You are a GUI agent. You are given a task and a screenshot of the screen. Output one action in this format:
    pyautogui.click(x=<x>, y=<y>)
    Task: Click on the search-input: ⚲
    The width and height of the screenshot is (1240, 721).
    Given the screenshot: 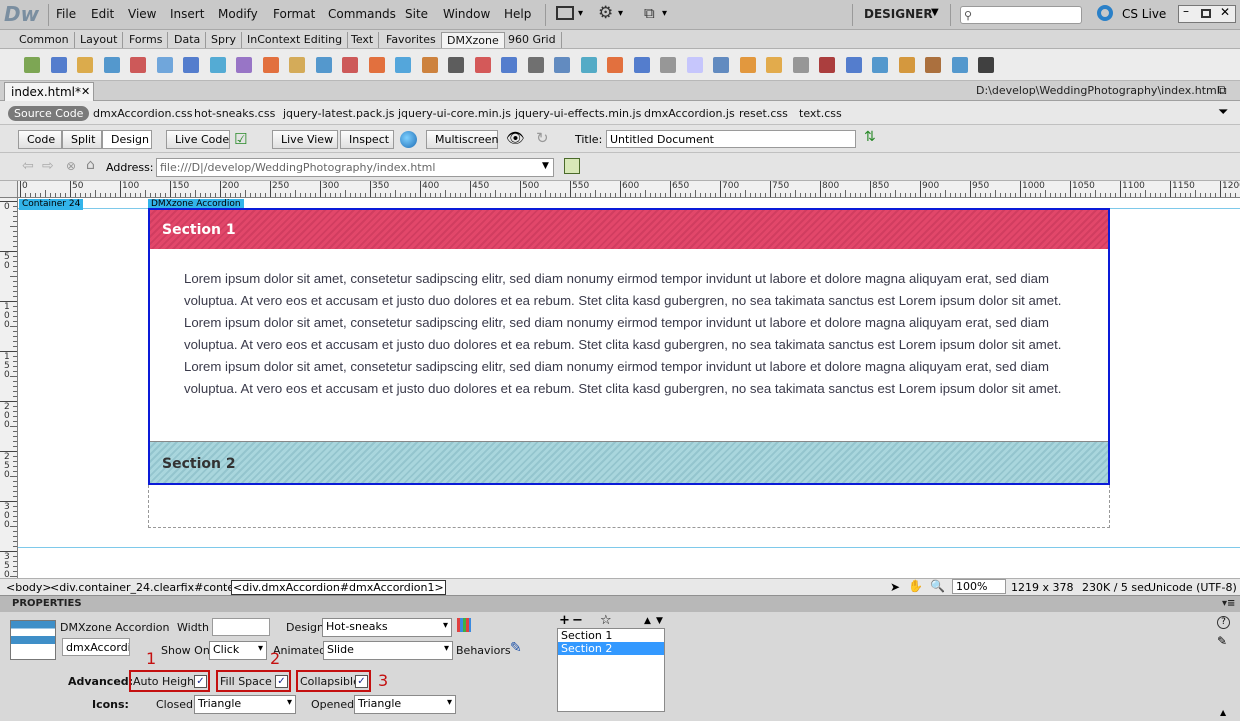 What is the action you would take?
    pyautogui.click(x=1021, y=15)
    